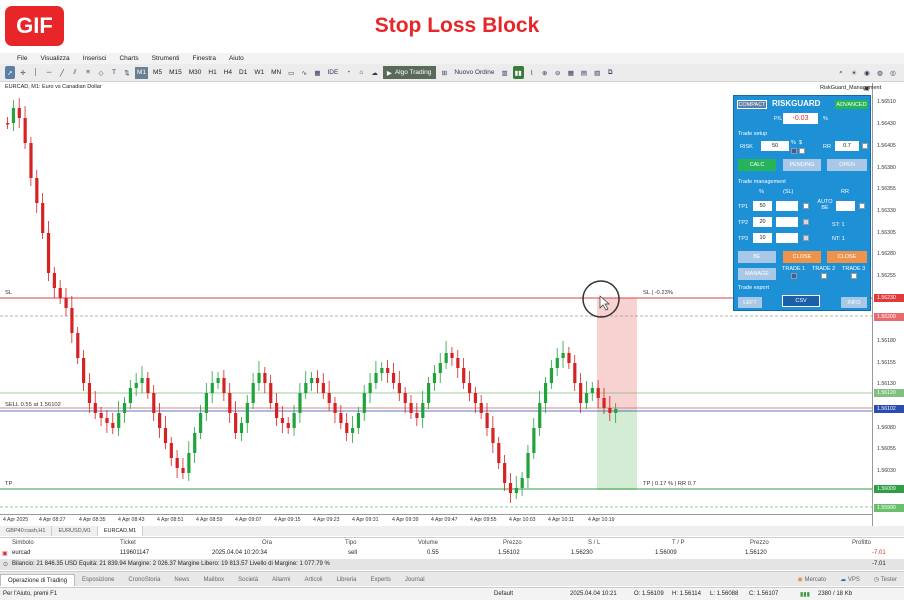  Describe the element at coordinates (594, 543) in the screenshot. I see `col-sl: S / L` at that location.